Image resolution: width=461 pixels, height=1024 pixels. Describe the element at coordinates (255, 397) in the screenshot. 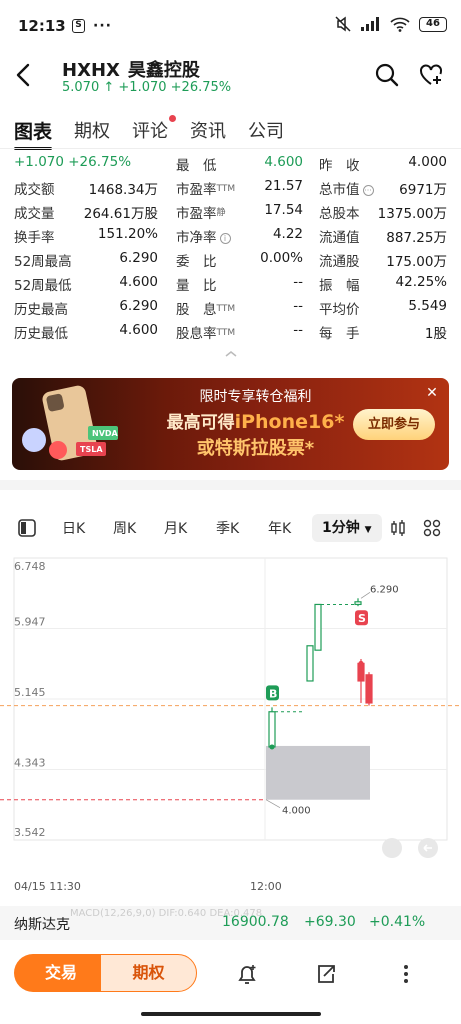

I see `banner-line1: 限时专享转仓福利` at that location.